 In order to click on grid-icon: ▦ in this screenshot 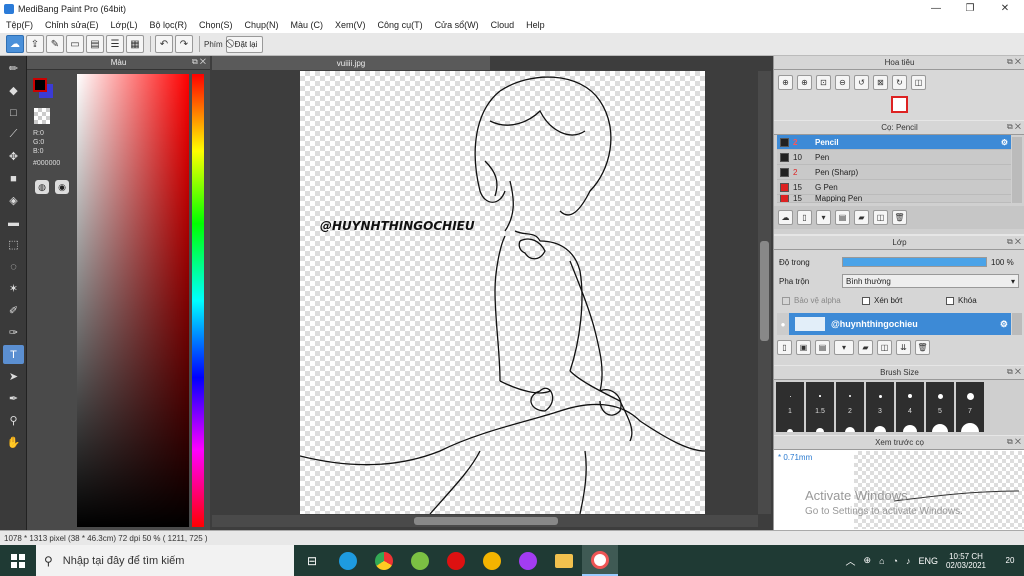, I will do `click(135, 44)`.